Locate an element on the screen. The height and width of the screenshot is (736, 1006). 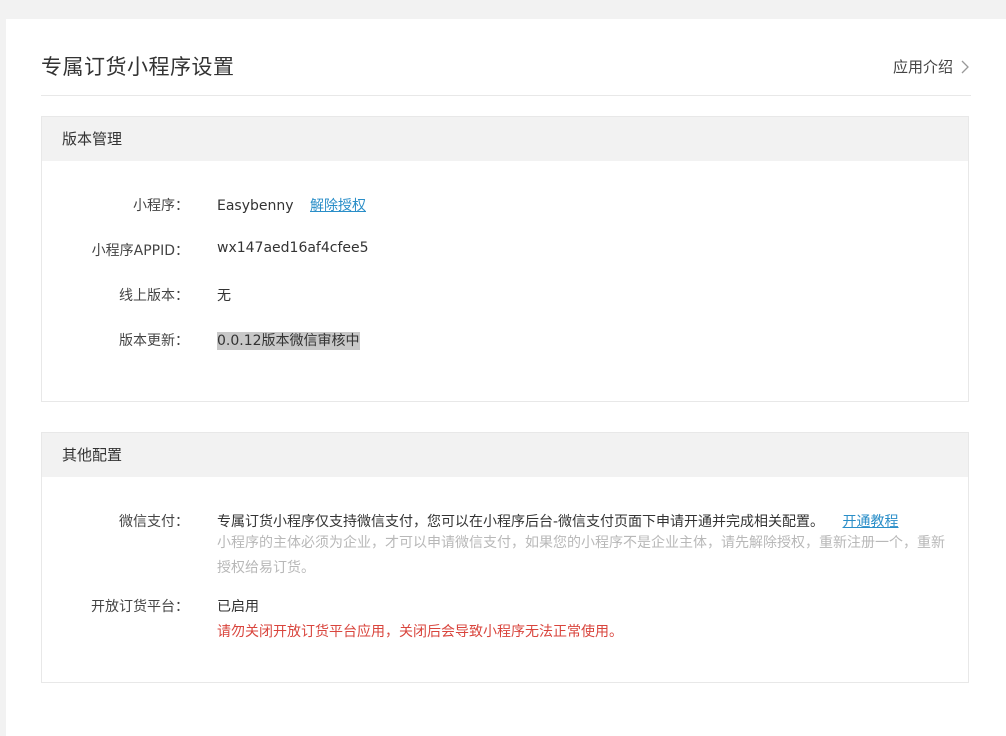
miniapp-label: 小程序： is located at coordinates (161, 206).